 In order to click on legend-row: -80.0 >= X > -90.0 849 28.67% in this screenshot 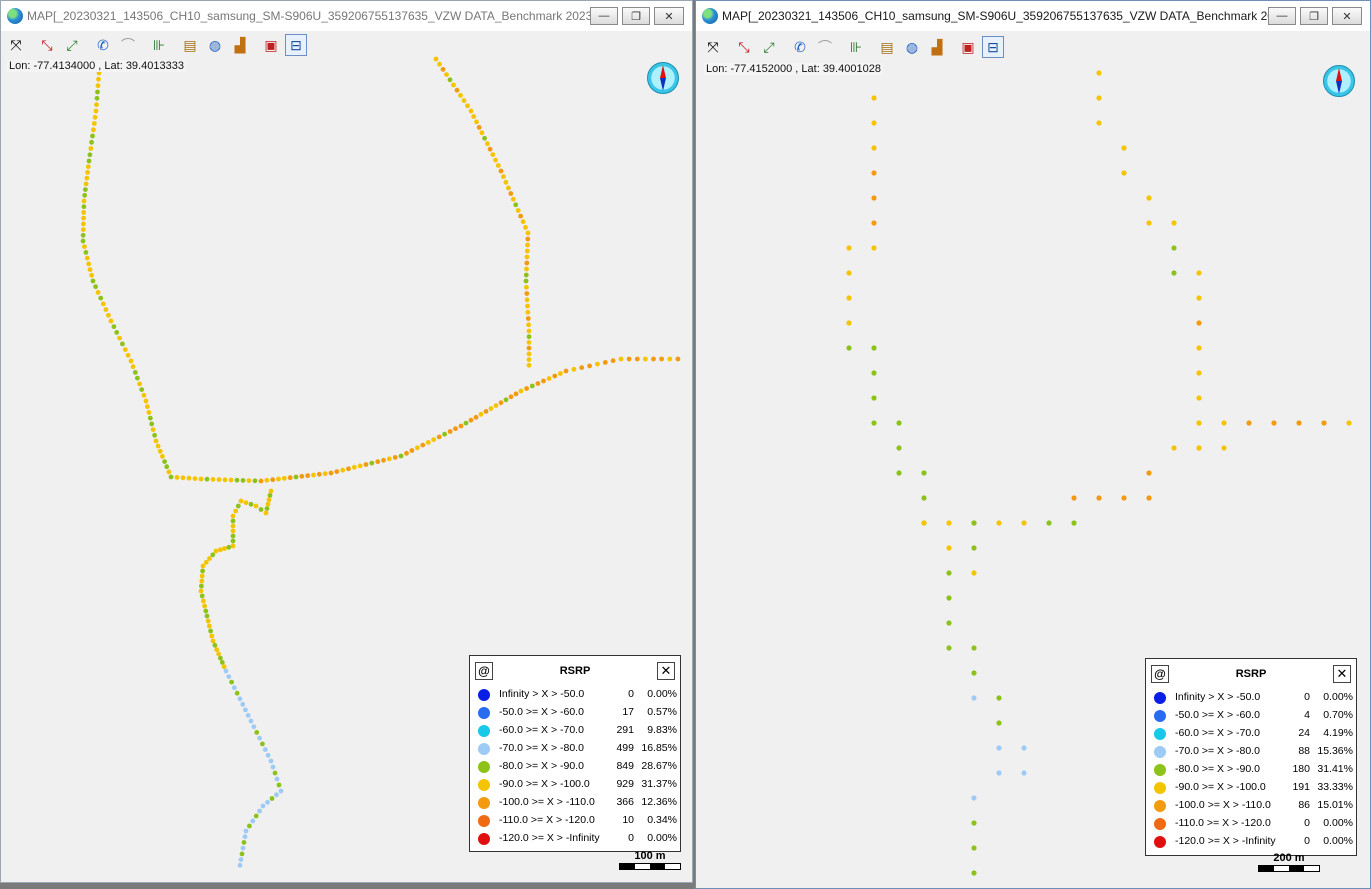, I will do `click(575, 767)`.